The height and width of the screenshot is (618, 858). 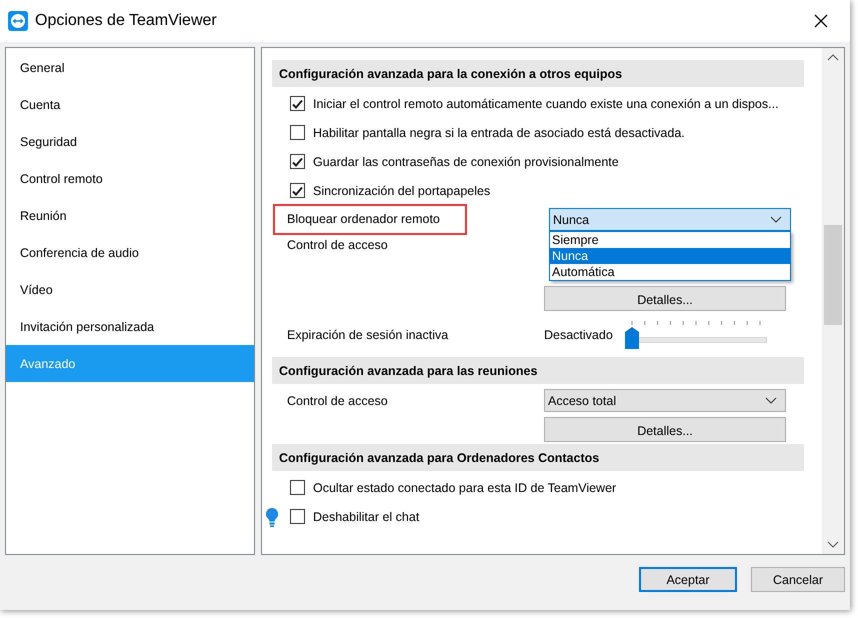 What do you see at coordinates (368, 335) in the screenshot?
I see `field-label: Expiración de sesión inactiva` at bounding box center [368, 335].